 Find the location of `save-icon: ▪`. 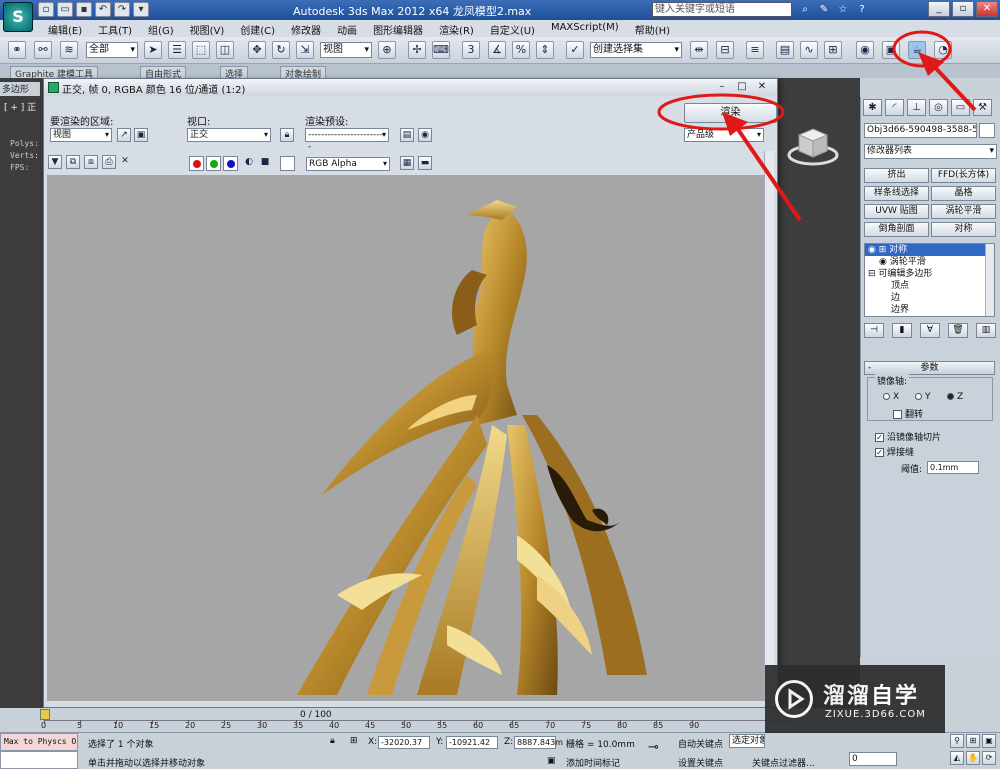

save-icon: ▪ is located at coordinates (84, 9).